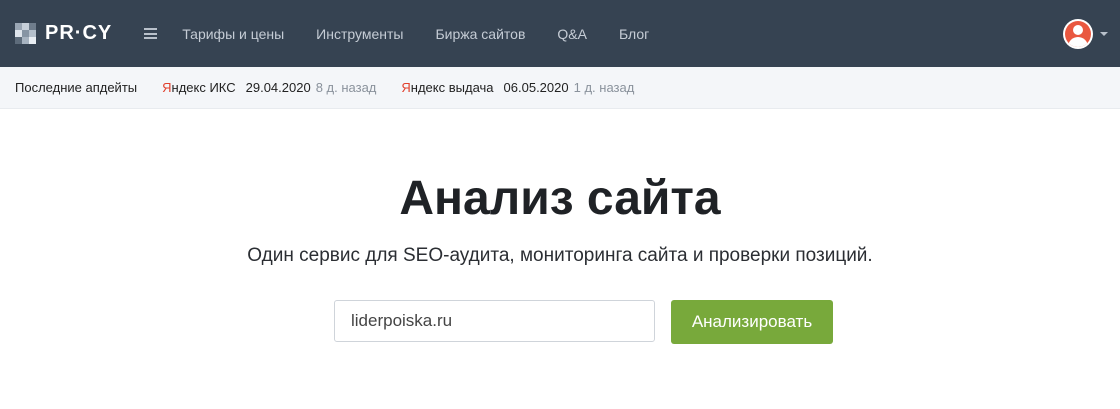  I want to click on nav-item-tools: Инструменты, so click(359, 34).